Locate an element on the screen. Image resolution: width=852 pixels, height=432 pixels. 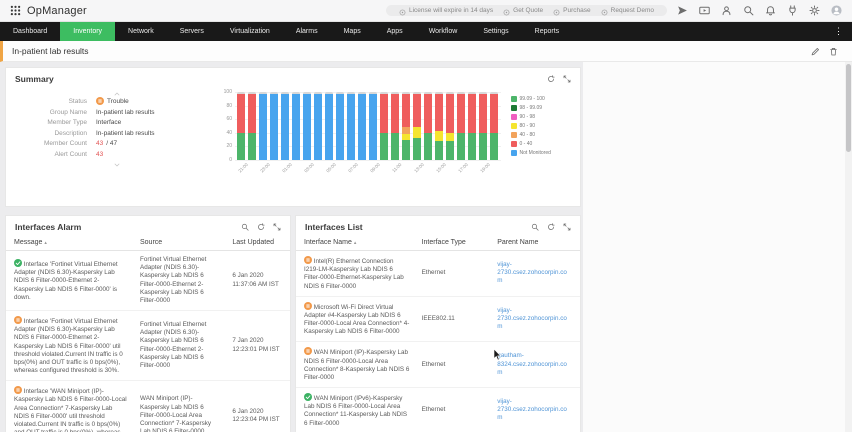
nav-item-servers: Servers is located at coordinates (192, 31).